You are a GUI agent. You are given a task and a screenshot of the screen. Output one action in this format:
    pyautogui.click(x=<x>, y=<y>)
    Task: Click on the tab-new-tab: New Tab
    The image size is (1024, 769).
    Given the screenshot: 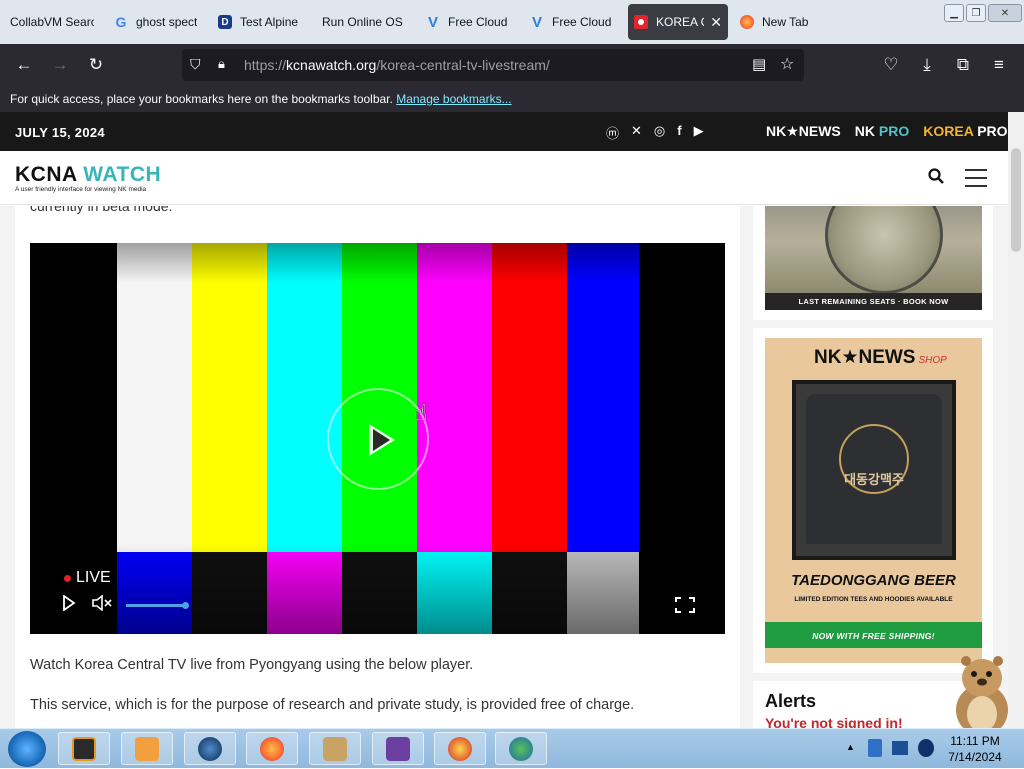 What is the action you would take?
    pyautogui.click(x=780, y=22)
    